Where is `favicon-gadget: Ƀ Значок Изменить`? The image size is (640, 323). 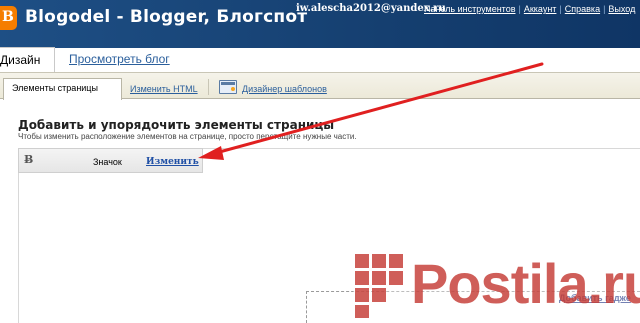
favicon-gadget: Ƀ Значок Изменить is located at coordinates (110, 160).